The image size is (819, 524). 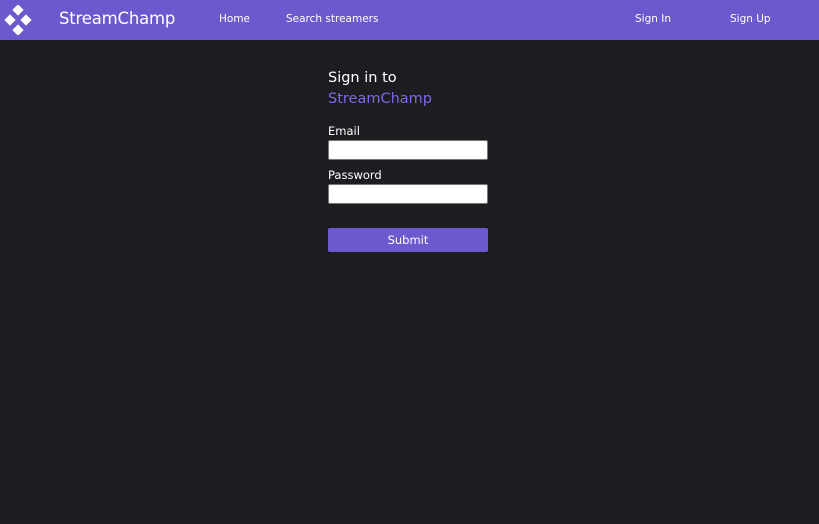 What do you see at coordinates (344, 131) in the screenshot?
I see `email-label: Email` at bounding box center [344, 131].